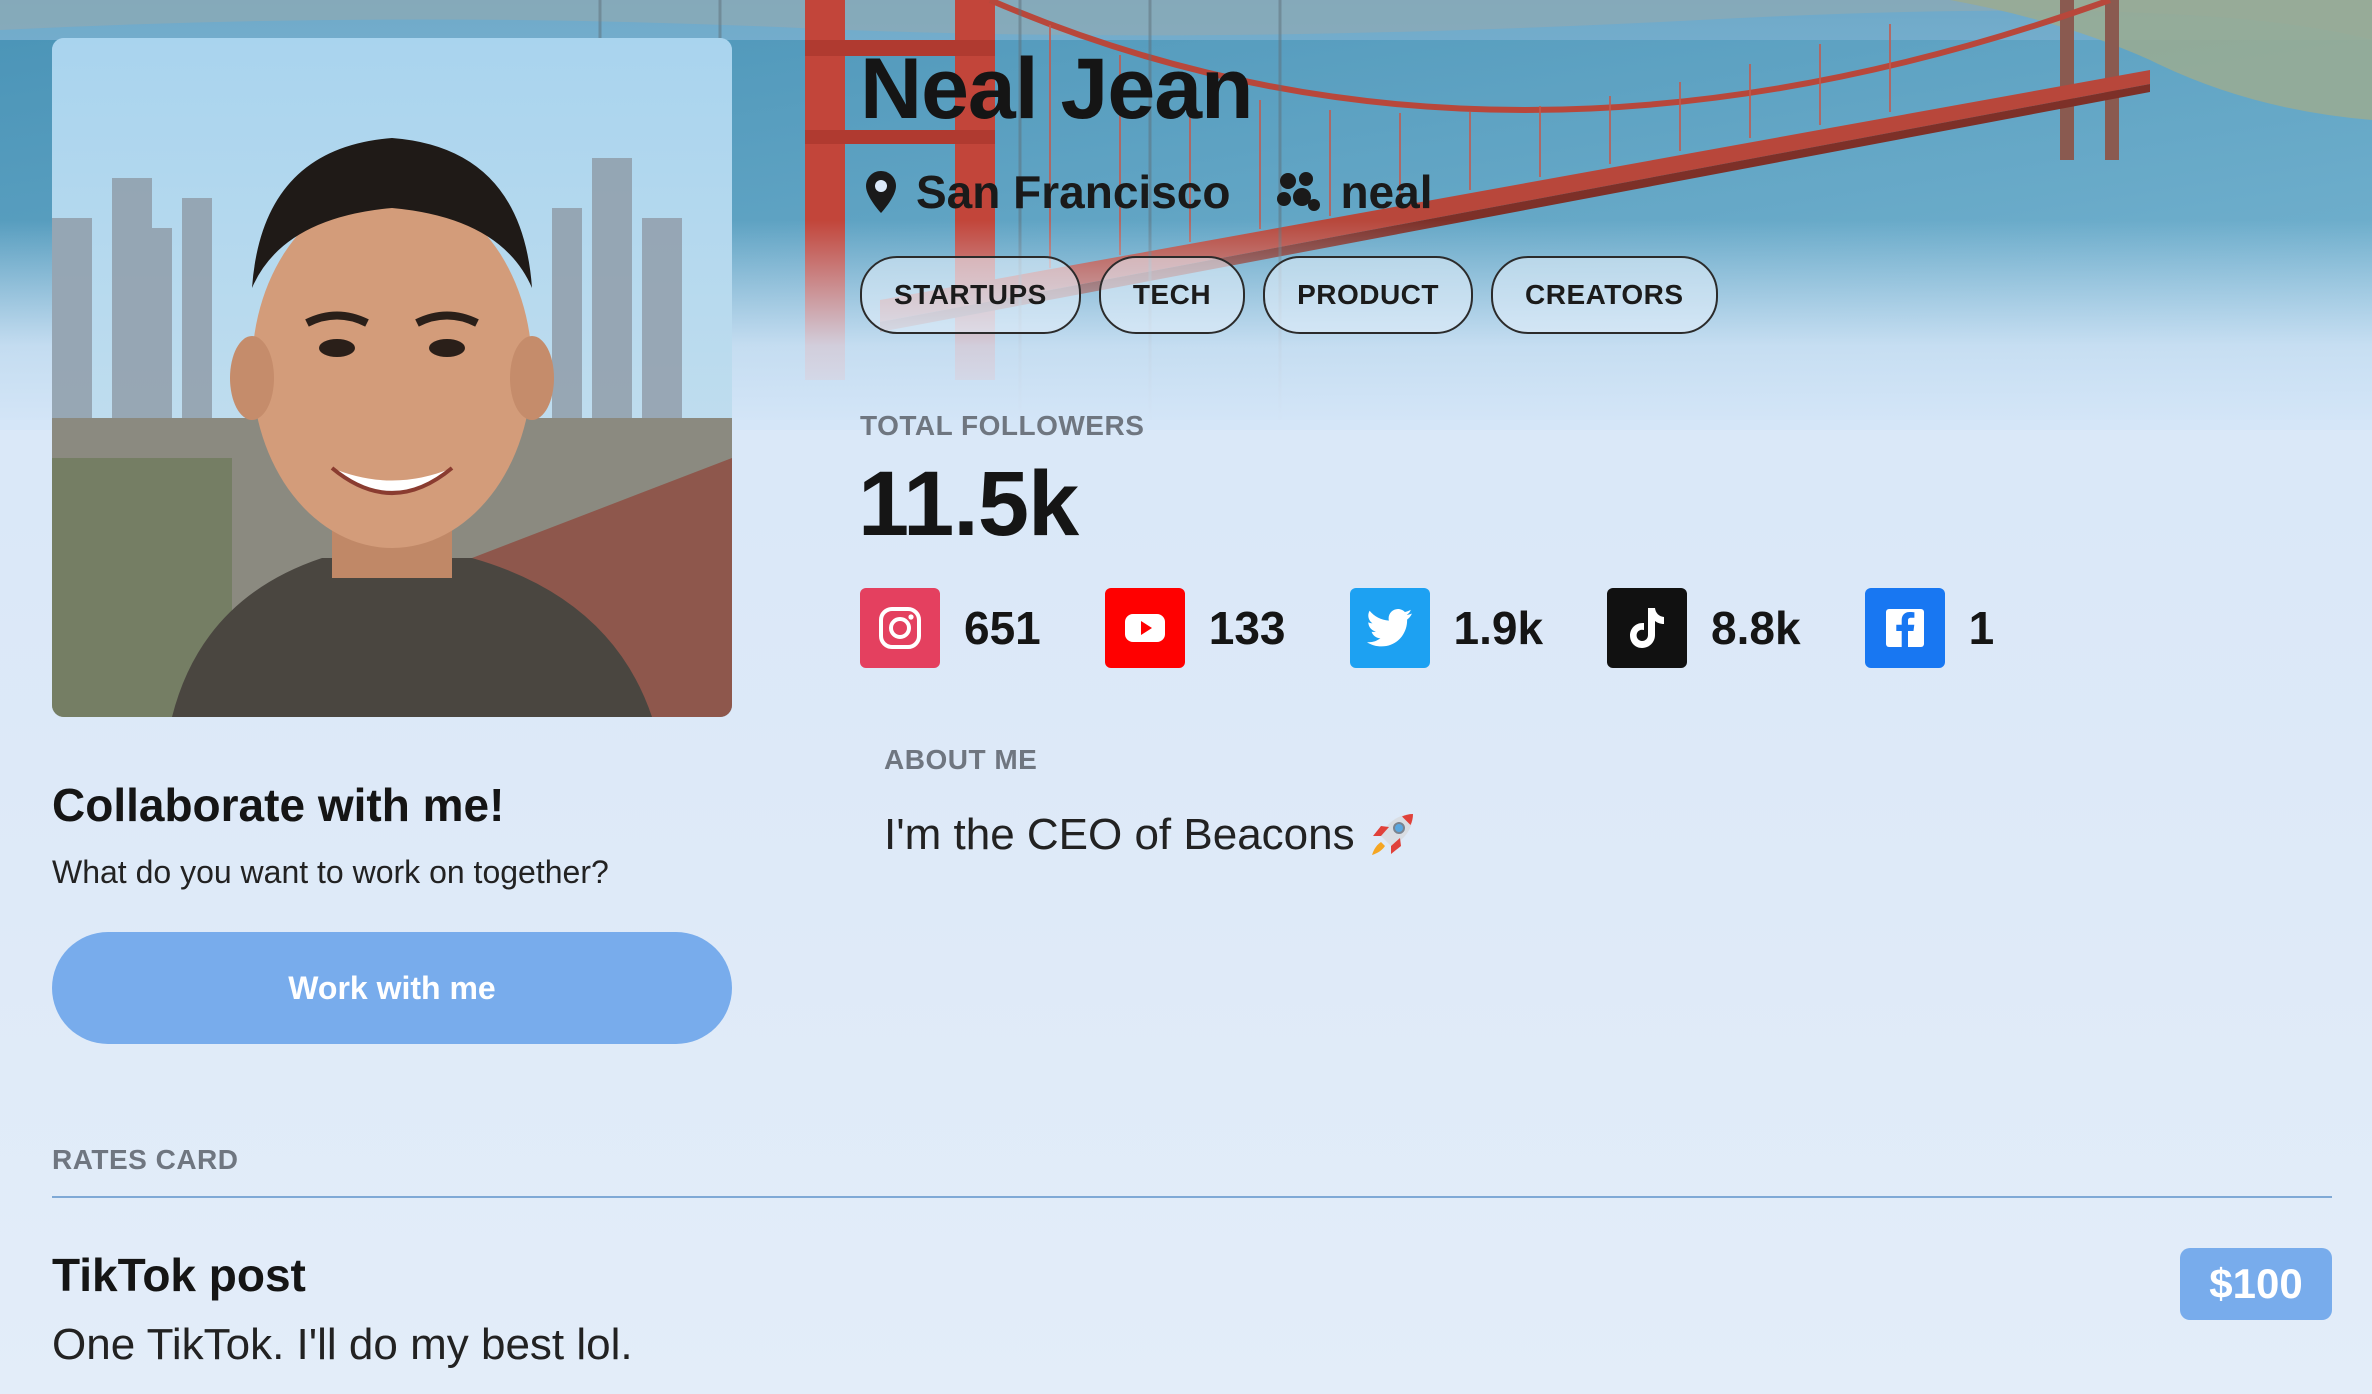 The image size is (2372, 1394). I want to click on twitter-icon, so click(1389, 628).